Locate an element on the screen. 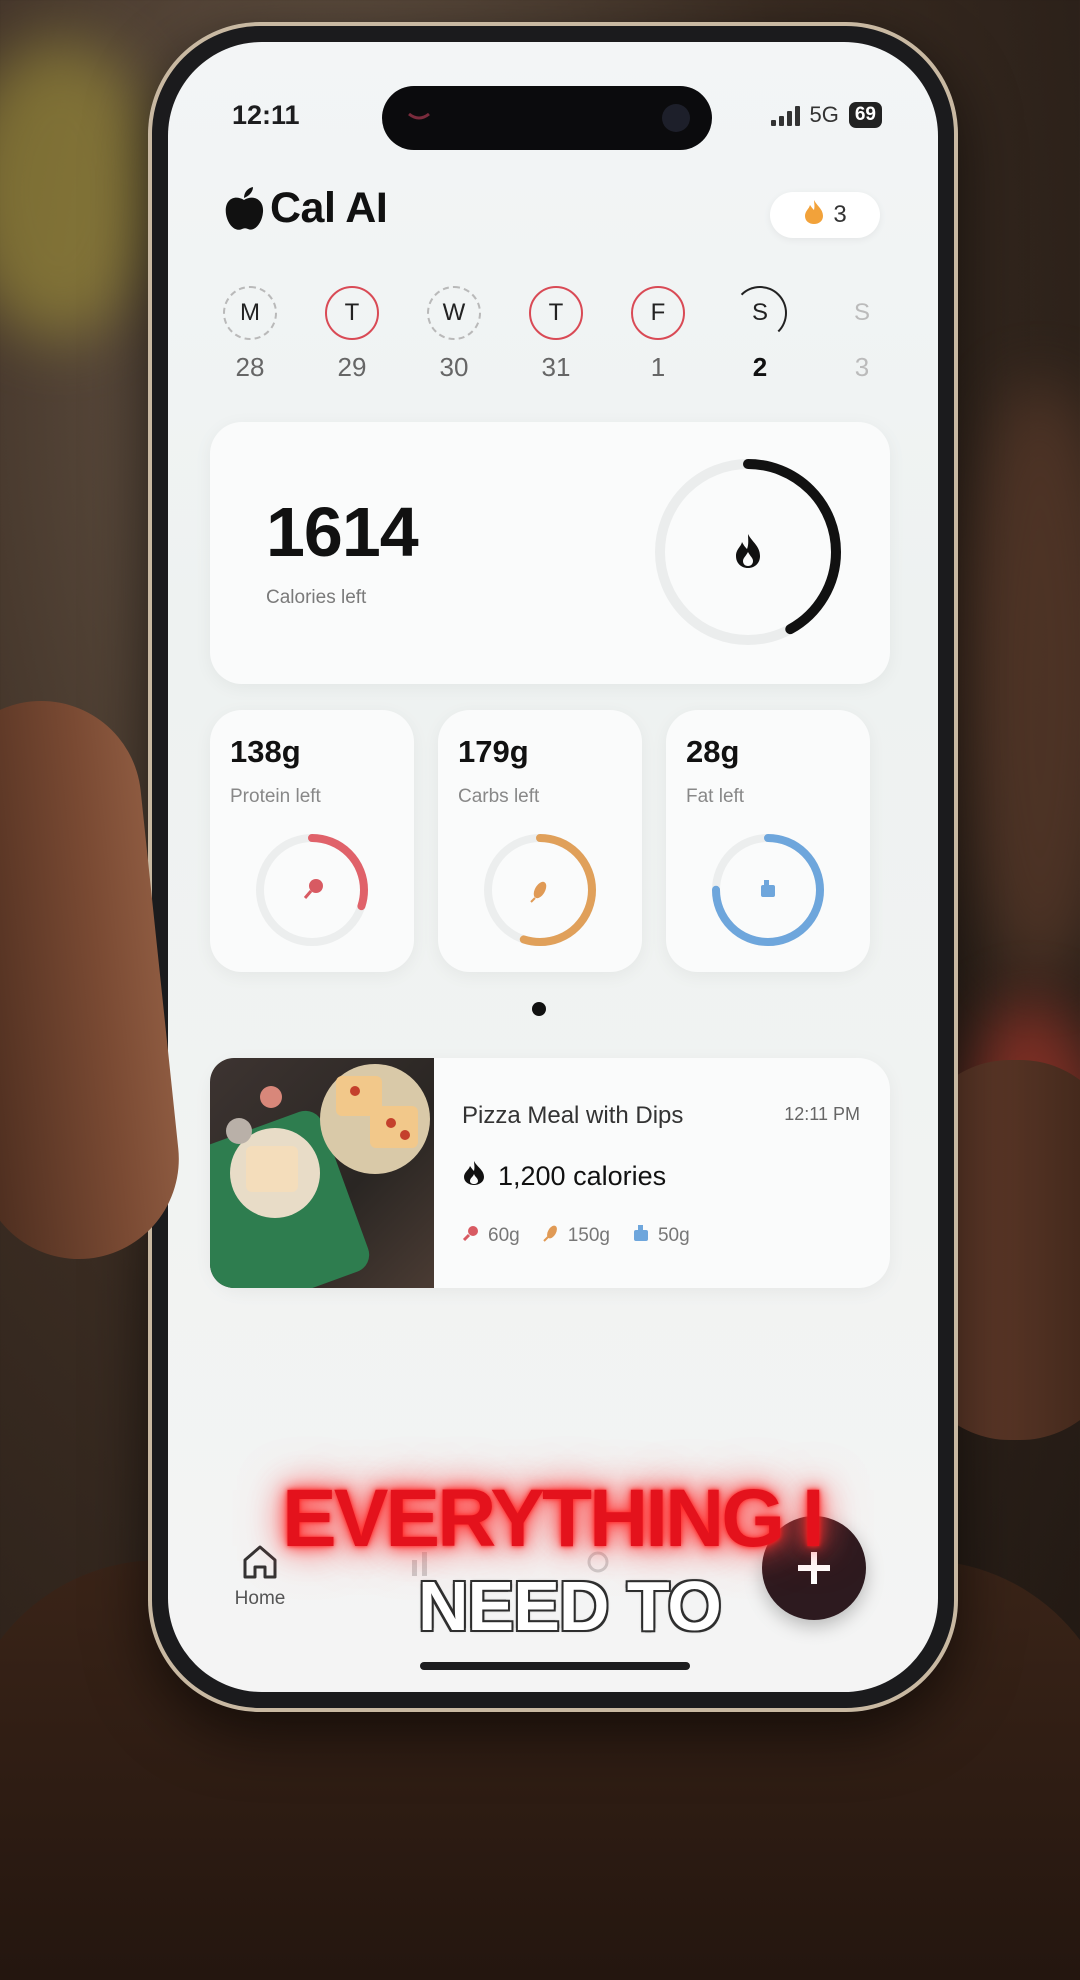 This screenshot has width=1080, height=1980. protein-ring is located at coordinates (312, 890).